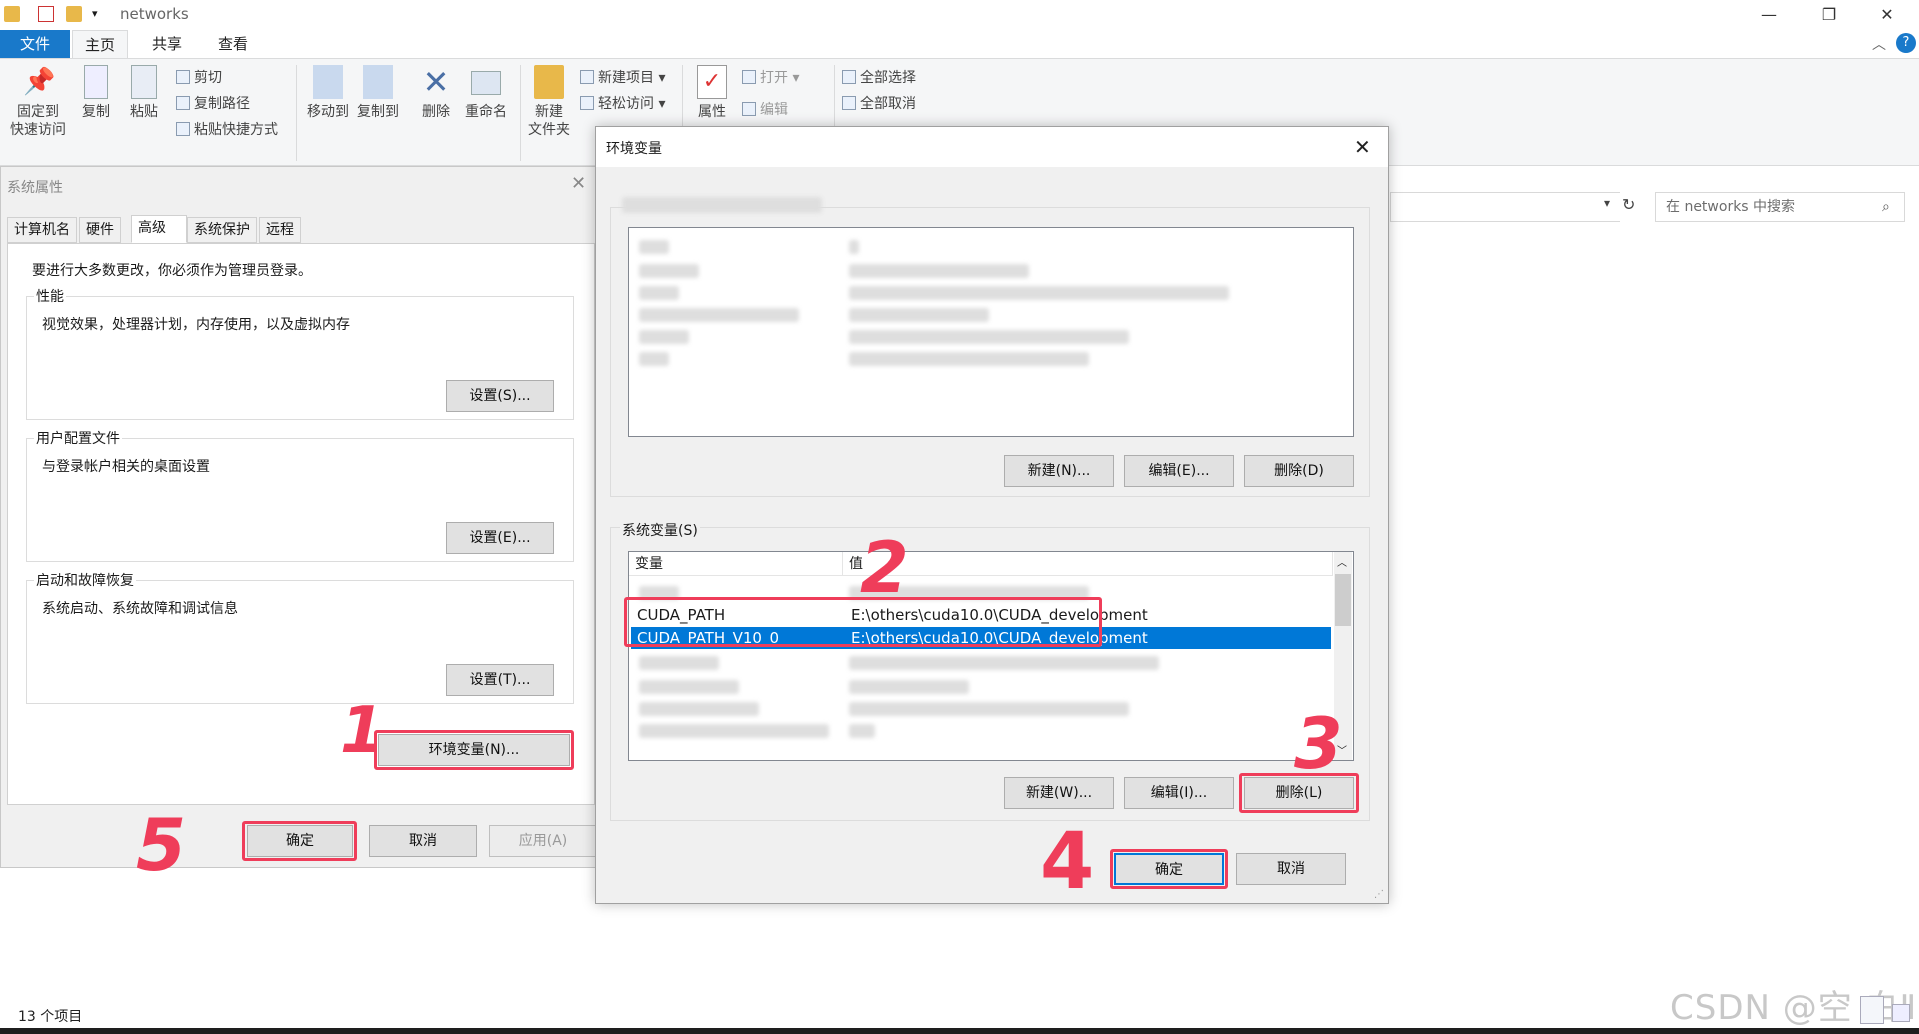 This screenshot has height=1034, width=1919. What do you see at coordinates (884, 568) in the screenshot?
I see `annotation-2: 2` at bounding box center [884, 568].